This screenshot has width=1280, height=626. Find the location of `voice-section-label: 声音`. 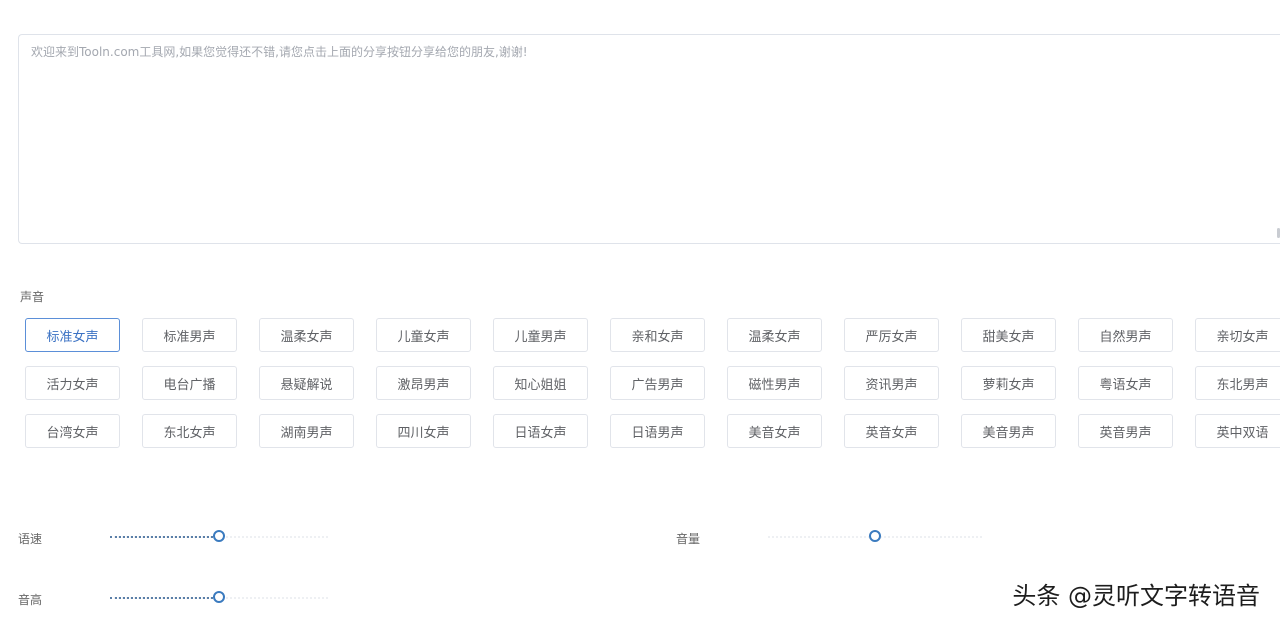

voice-section-label: 声音 is located at coordinates (32, 297).